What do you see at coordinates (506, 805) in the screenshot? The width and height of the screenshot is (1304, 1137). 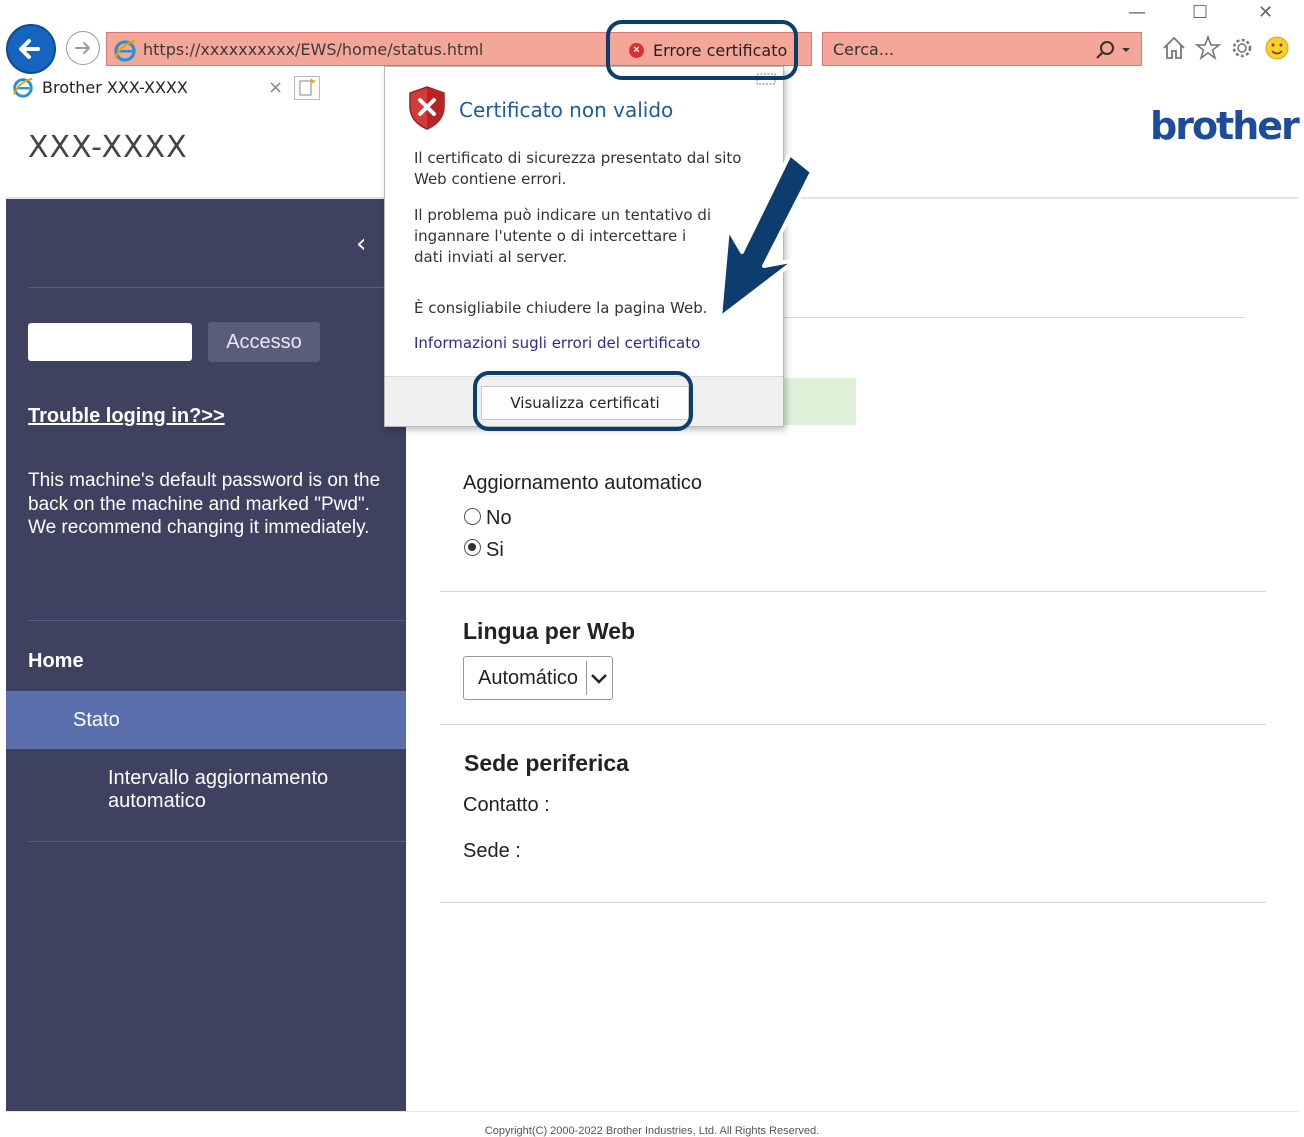 I see `contact-label: Contatto :` at bounding box center [506, 805].